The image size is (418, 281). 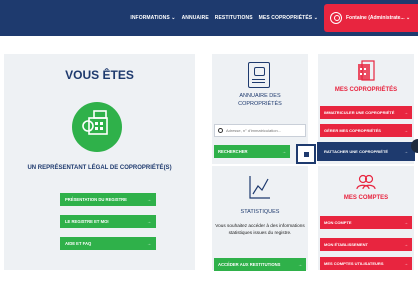 I want to click on building-icon, so click(x=97, y=127).